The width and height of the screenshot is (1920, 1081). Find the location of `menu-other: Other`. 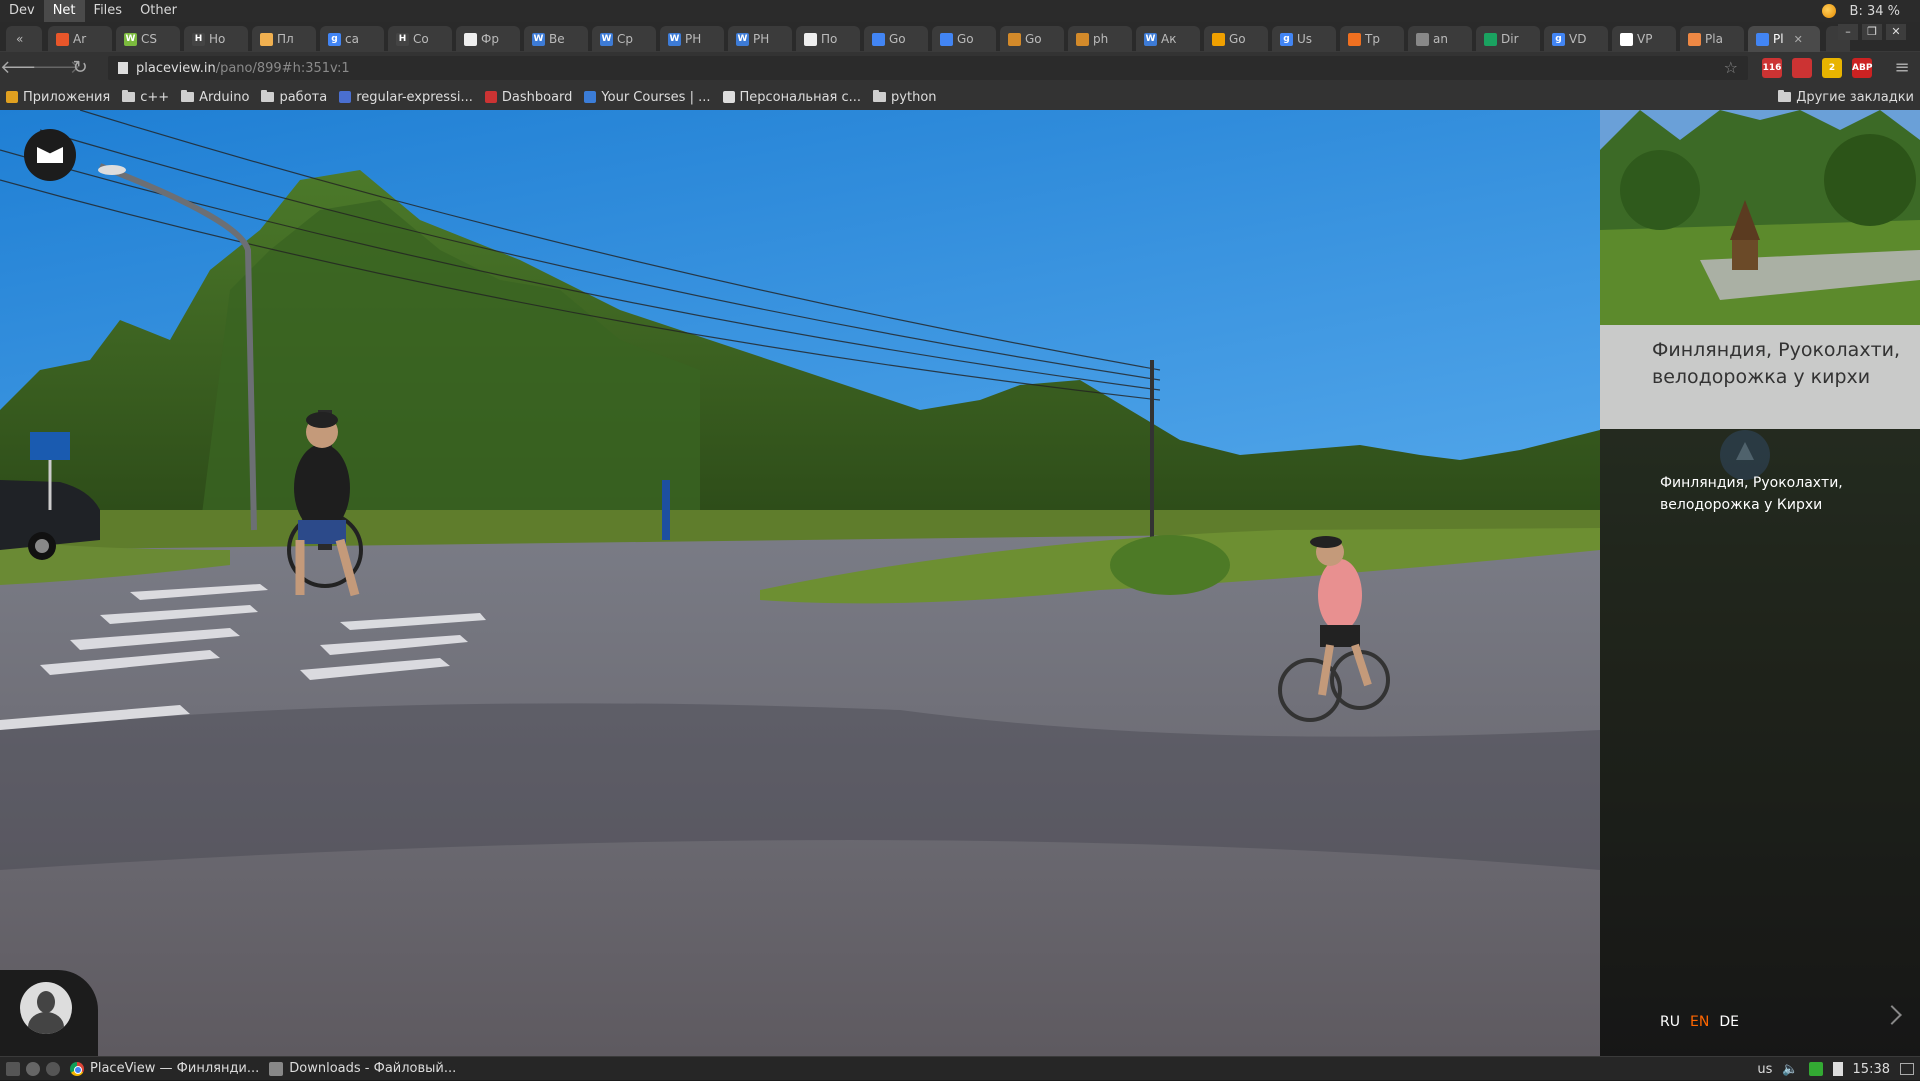

menu-other: Other is located at coordinates (158, 11).